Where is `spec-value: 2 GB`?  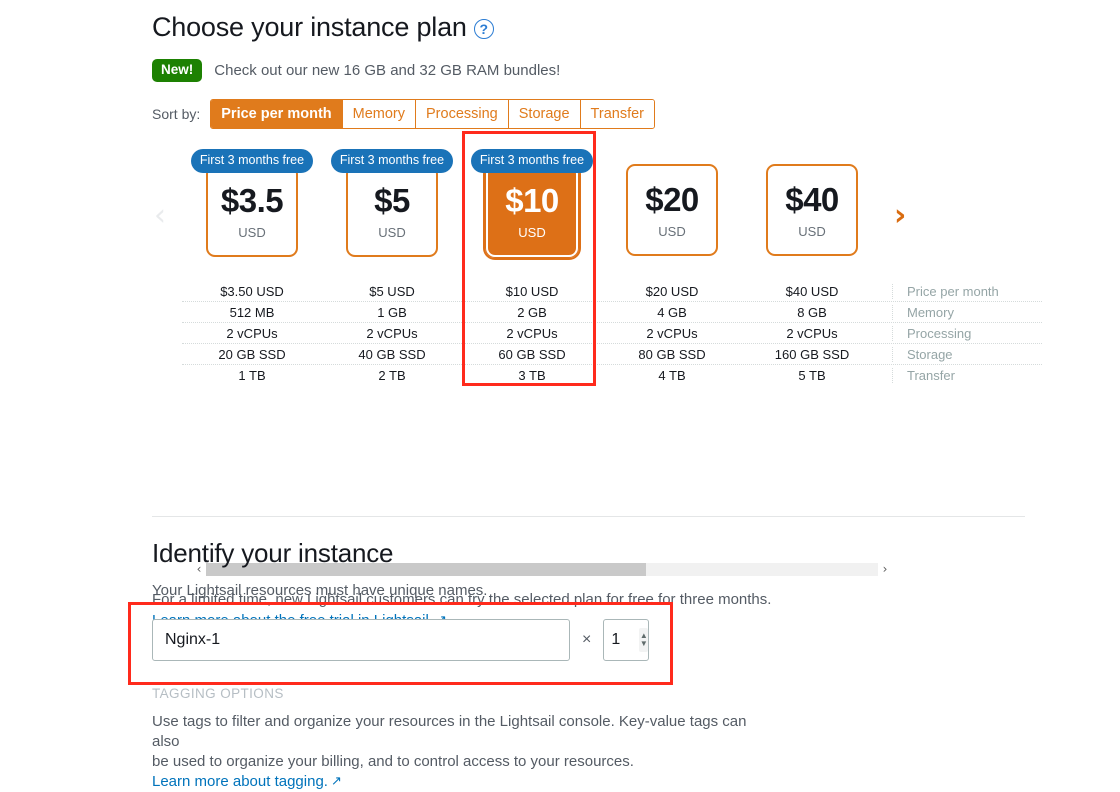
spec-value: 2 GB is located at coordinates (532, 312).